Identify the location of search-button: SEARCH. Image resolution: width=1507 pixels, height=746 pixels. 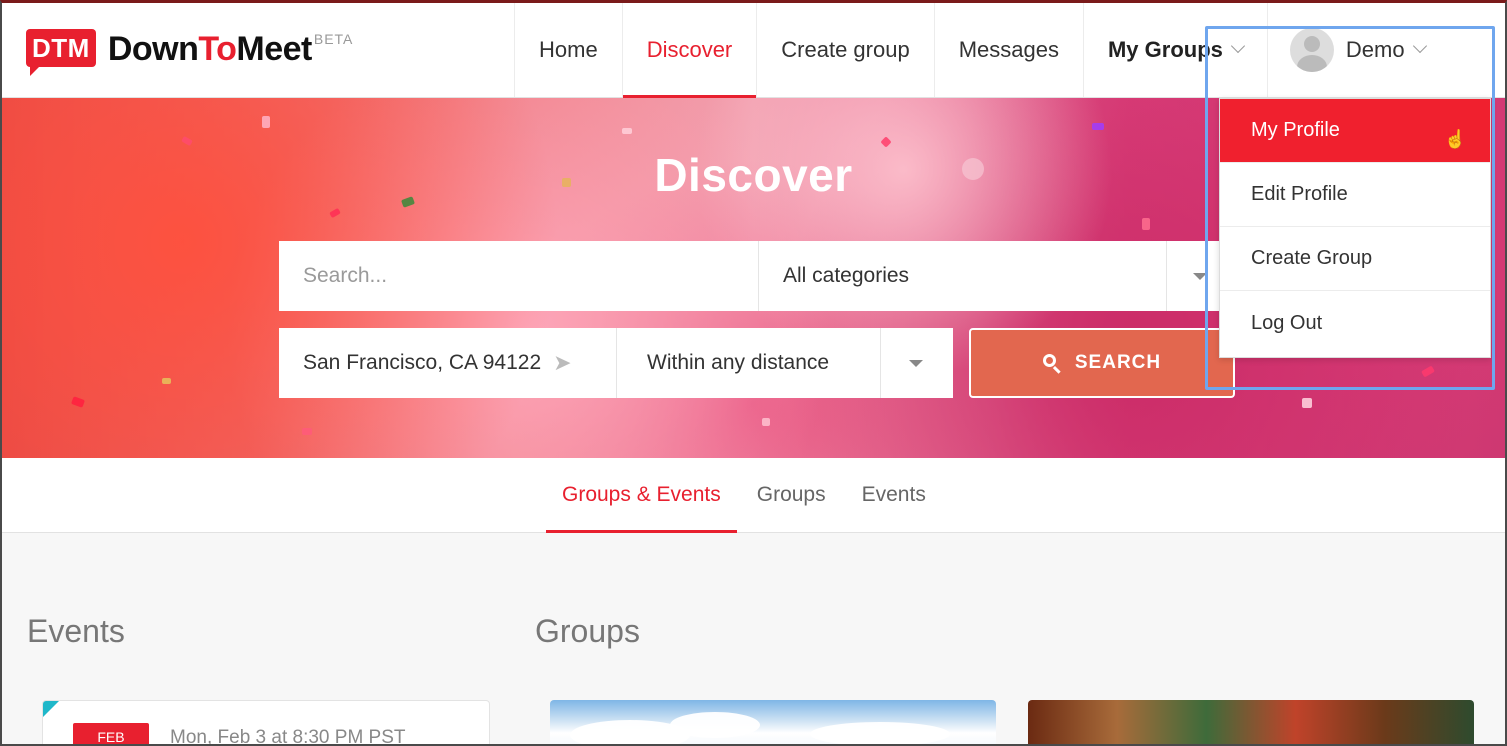
(1102, 363).